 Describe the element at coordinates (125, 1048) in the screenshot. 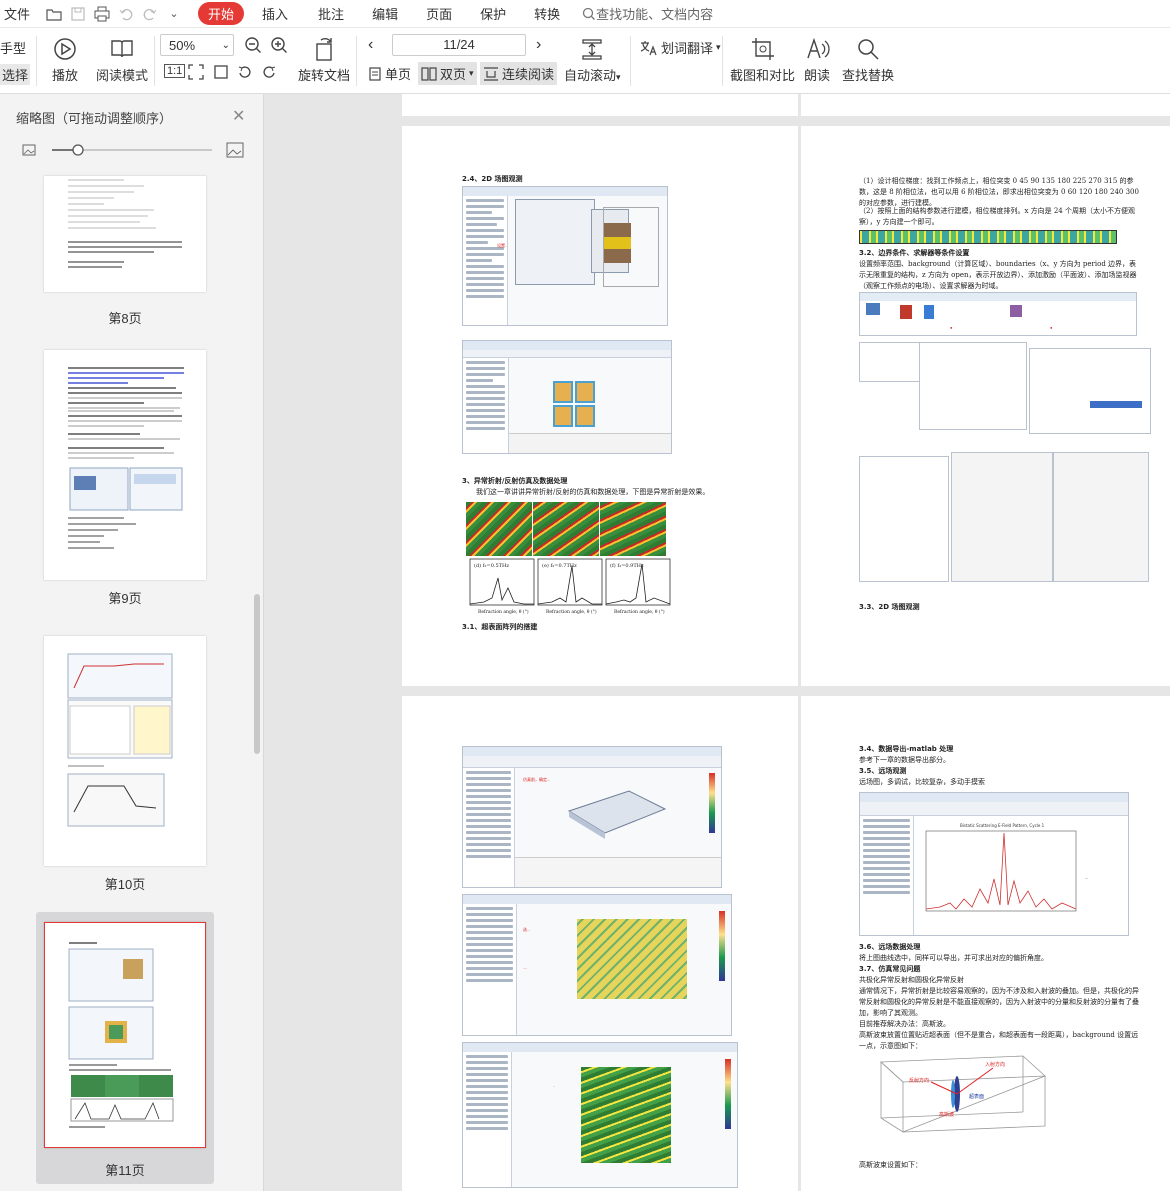

I see `thumbnail-page-11: 第11页` at that location.